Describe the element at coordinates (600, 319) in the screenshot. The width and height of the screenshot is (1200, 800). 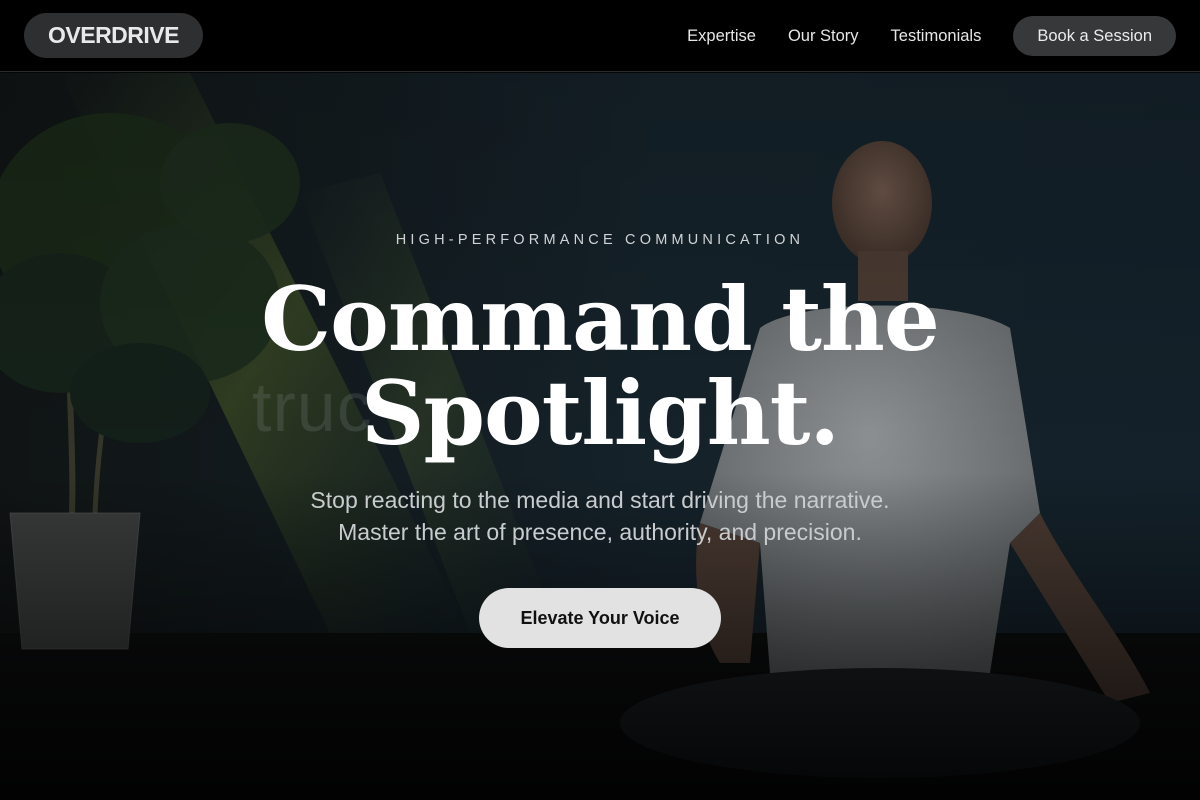
I see `hero-headline-line-1: Command the` at that location.